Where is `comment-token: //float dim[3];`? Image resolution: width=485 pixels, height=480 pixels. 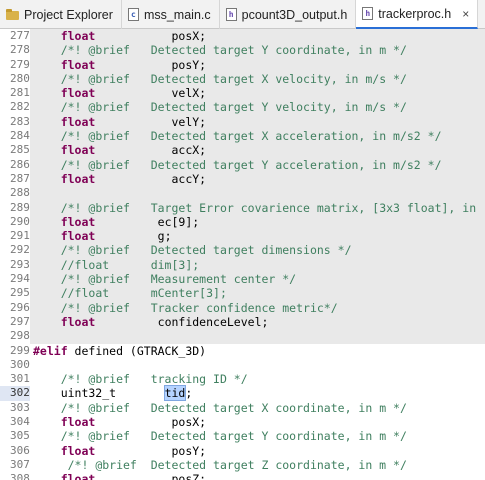
comment-token: //float dim[3]; is located at coordinates (130, 264).